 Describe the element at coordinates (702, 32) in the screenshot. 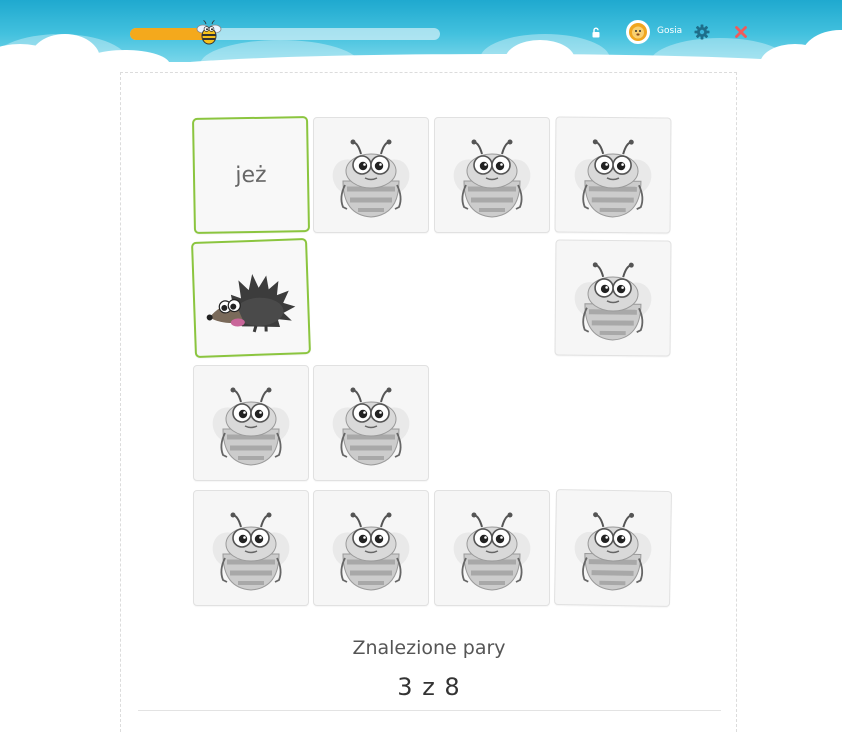

I see `gear-icon` at that location.